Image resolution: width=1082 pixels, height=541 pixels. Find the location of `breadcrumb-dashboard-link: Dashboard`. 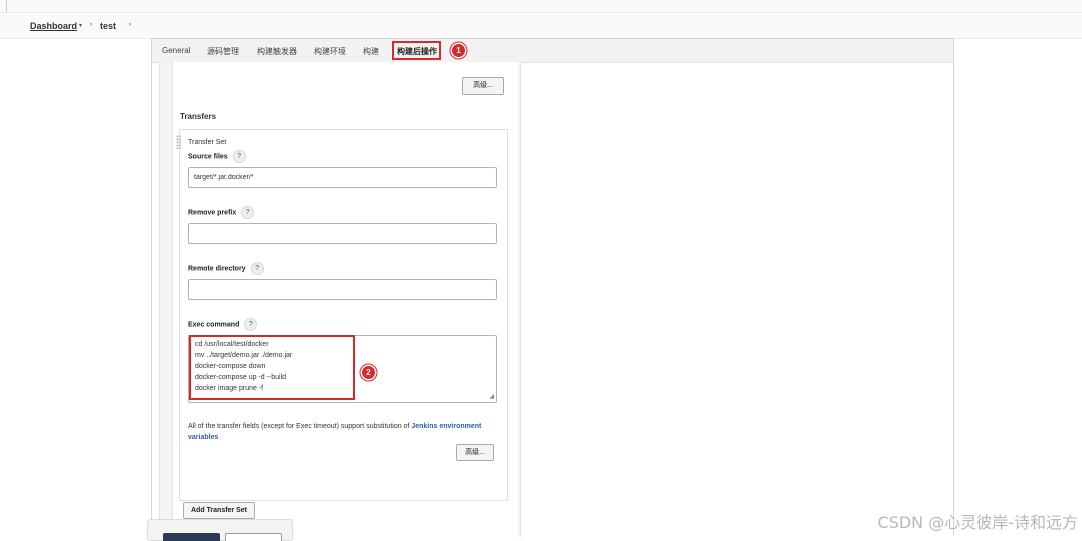

breadcrumb-dashboard-link: Dashboard is located at coordinates (53, 26).